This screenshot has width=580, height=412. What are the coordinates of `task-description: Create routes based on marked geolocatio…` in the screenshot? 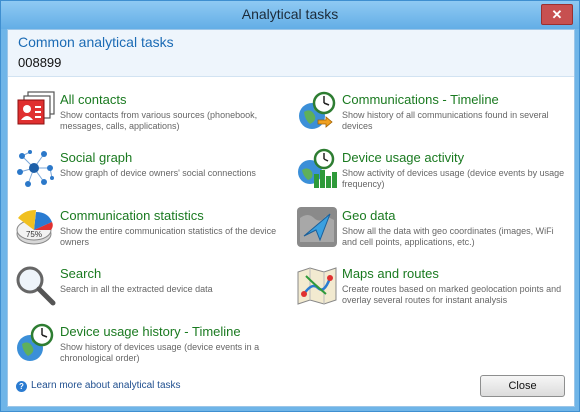 It's located at (452, 294).